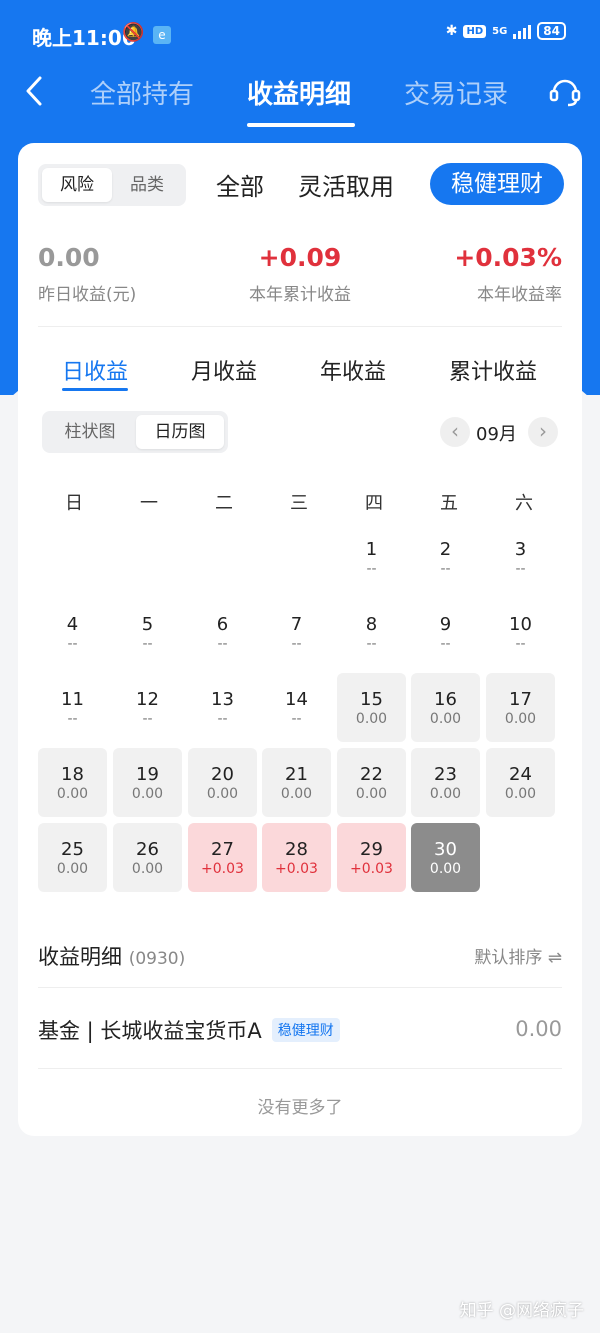  What do you see at coordinates (455, 432) in the screenshot?
I see `prev-month-button: ‹` at bounding box center [455, 432].